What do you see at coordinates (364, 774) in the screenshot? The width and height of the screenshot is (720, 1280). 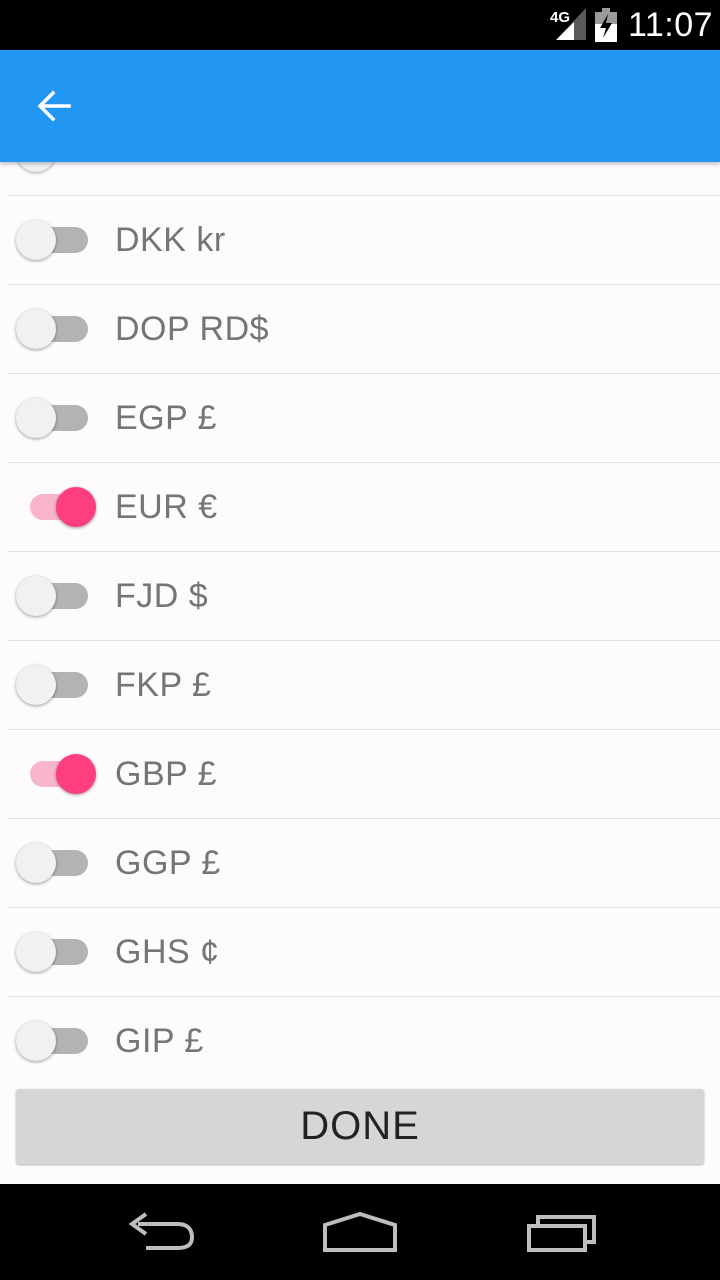 I see `list-item: GBP £` at bounding box center [364, 774].